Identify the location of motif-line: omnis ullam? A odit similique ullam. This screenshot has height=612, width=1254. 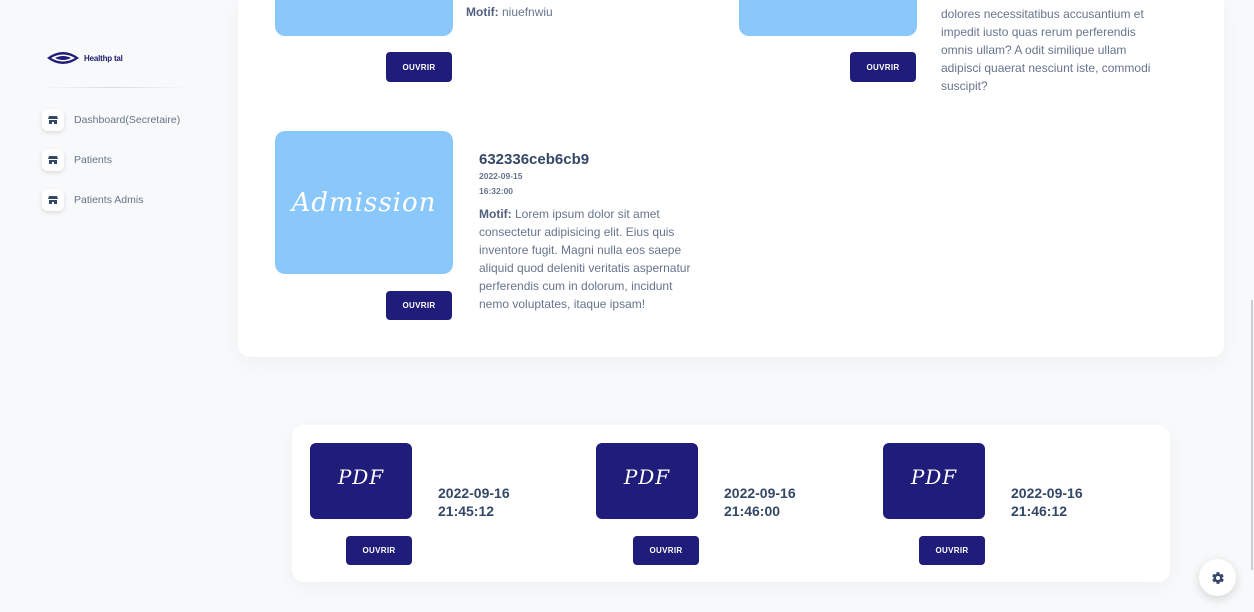
(1034, 50).